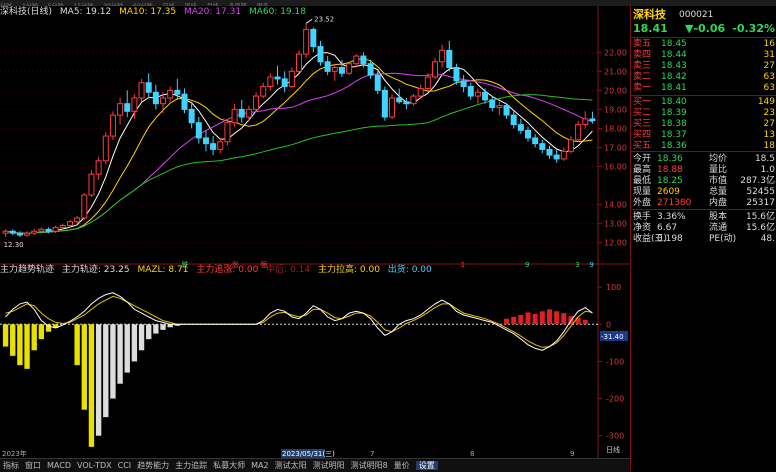  What do you see at coordinates (704, 135) in the screenshot?
I see `bid-row: 买四 18.37 13` at bounding box center [704, 135].